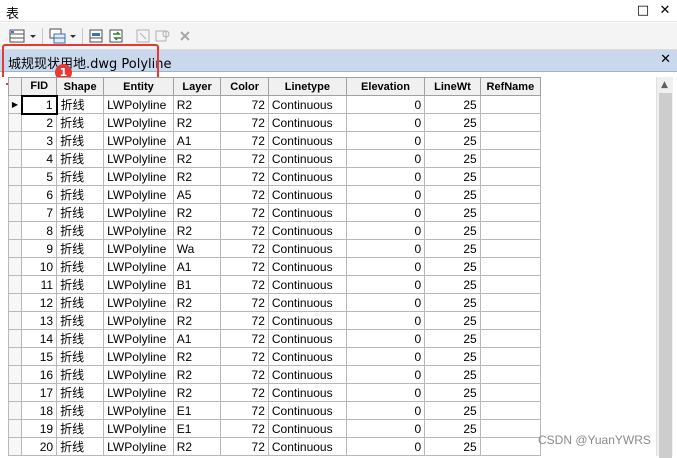  I want to click on column-header-entity: Entity, so click(138, 86).